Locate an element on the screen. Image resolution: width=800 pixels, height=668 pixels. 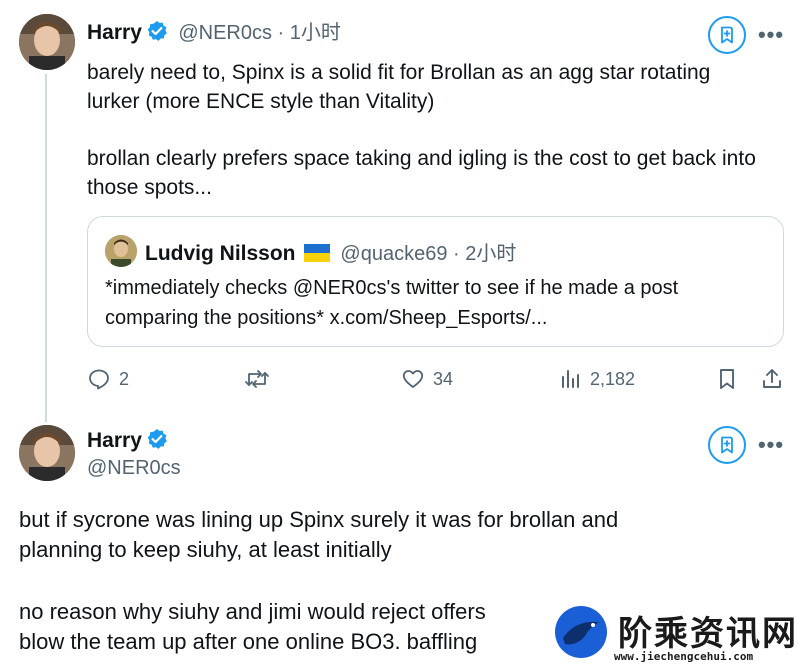
share-button is located at coordinates (772, 379).